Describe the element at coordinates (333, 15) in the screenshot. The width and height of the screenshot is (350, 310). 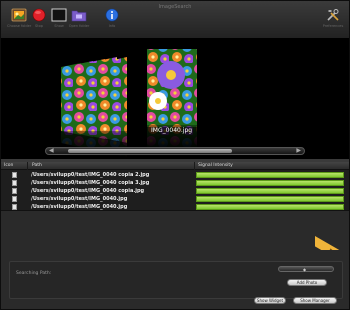
I see `tools-icon` at that location.